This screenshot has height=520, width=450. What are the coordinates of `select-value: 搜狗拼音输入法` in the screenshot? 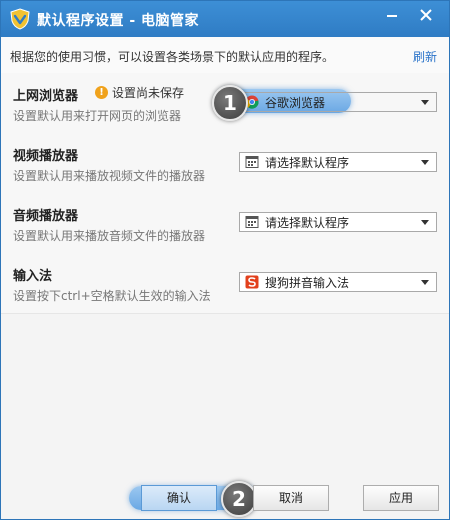 It's located at (307, 282).